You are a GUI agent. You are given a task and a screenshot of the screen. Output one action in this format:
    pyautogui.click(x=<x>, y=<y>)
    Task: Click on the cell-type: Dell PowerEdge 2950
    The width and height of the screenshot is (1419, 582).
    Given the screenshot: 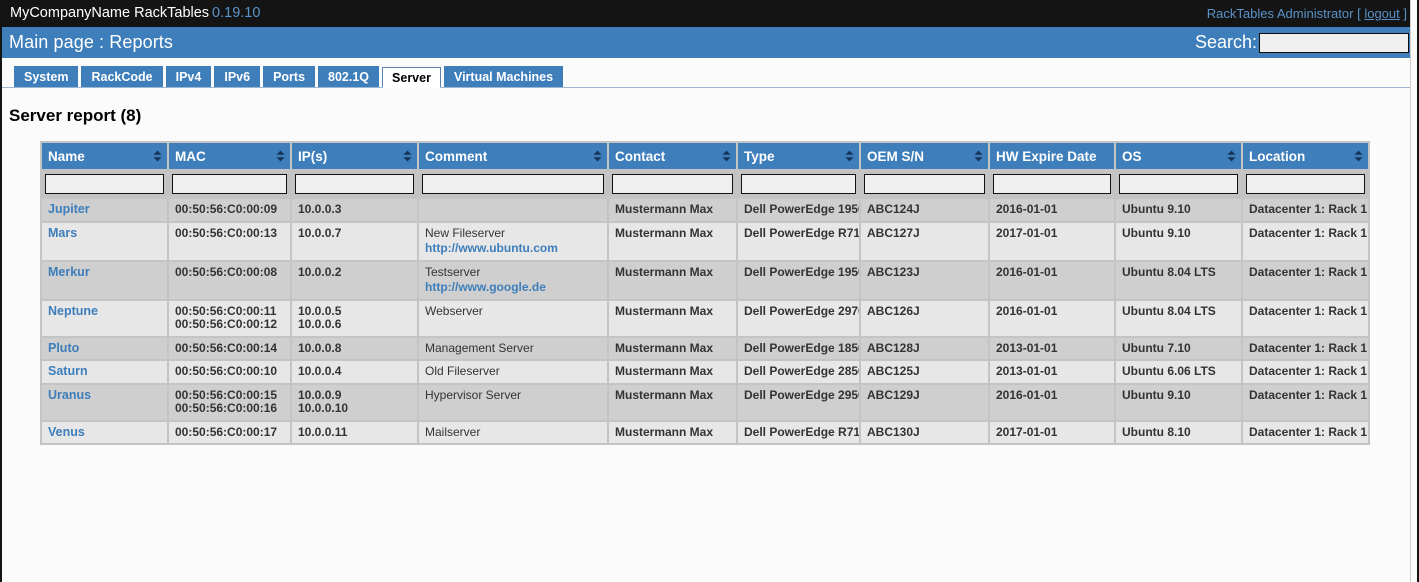 What is the action you would take?
    pyautogui.click(x=798, y=402)
    